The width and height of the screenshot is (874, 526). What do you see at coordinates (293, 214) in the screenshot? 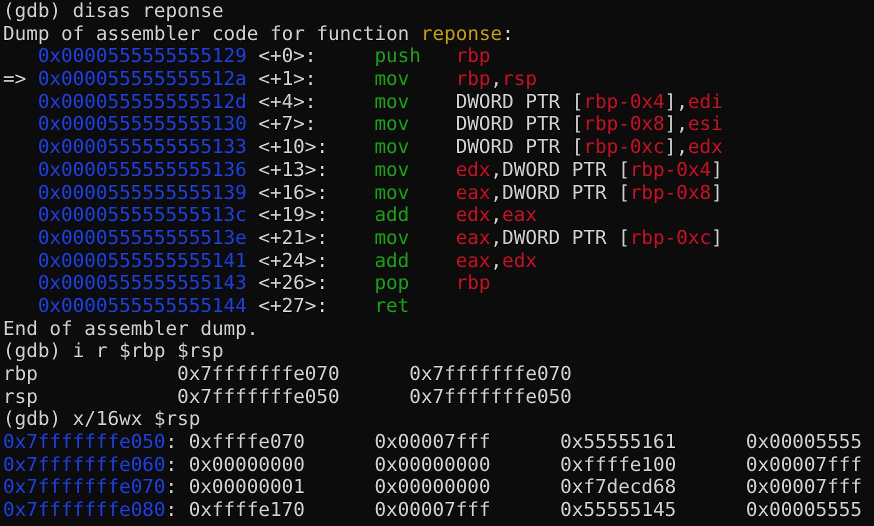
I see `offset-text: <+19>:` at bounding box center [293, 214].